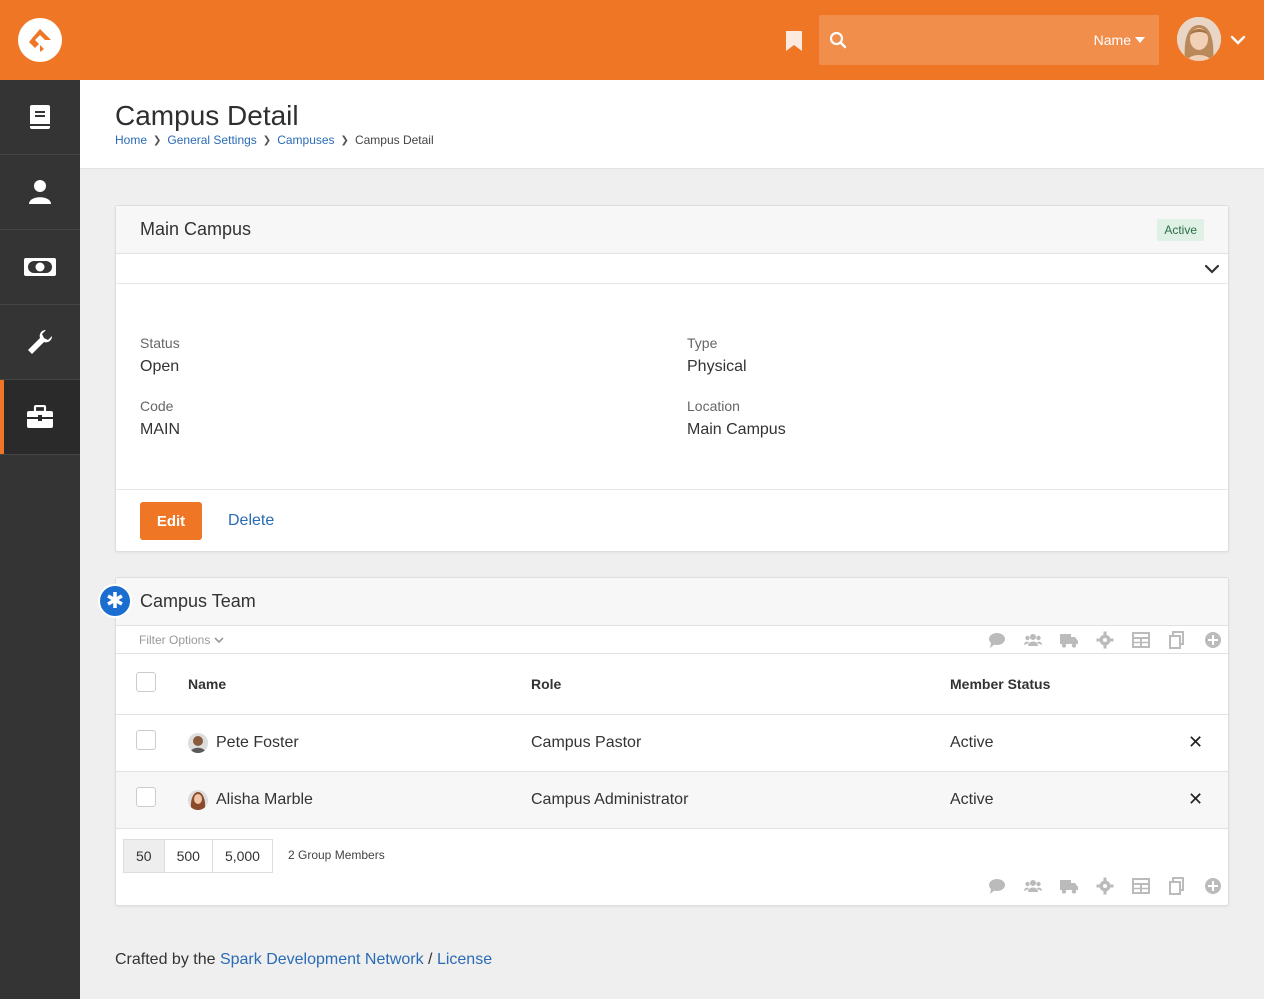  I want to click on type-value: Physical, so click(717, 366).